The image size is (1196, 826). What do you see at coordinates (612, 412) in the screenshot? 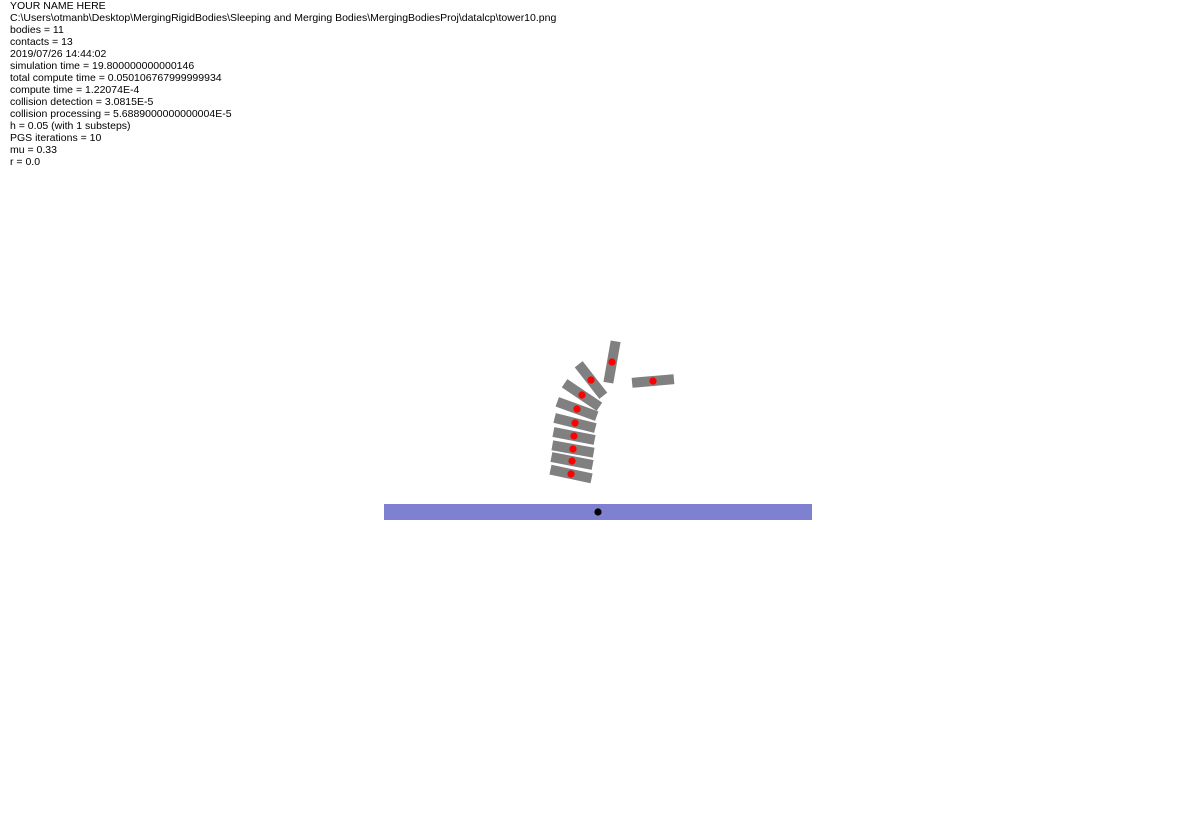
I see `tower-blocks` at bounding box center [612, 412].